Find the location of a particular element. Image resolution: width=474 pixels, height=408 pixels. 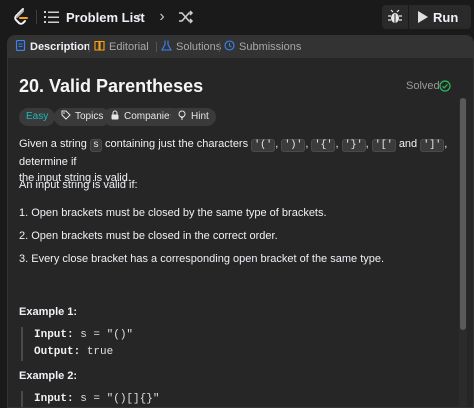

inline-code: '}' is located at coordinates (353, 145).